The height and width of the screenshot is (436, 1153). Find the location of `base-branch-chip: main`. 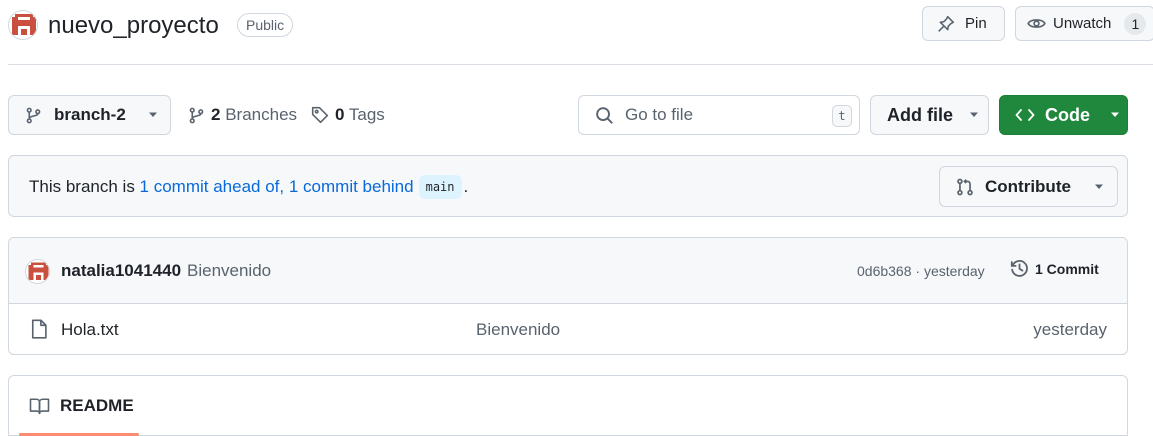

base-branch-chip: main is located at coordinates (440, 187).